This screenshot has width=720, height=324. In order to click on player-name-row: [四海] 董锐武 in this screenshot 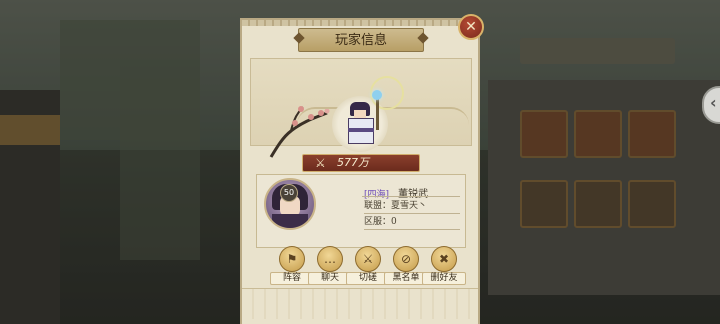, I will do `click(396, 191)`.